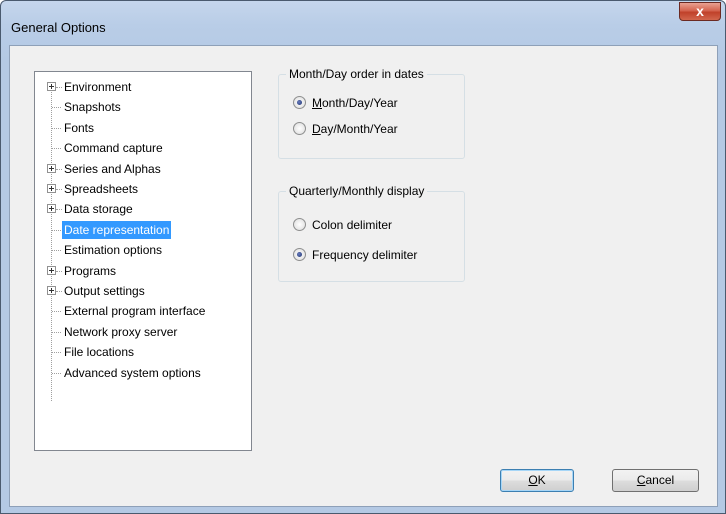 The height and width of the screenshot is (514, 726). What do you see at coordinates (113, 250) in the screenshot?
I see `tree-item-label: Estimation options` at bounding box center [113, 250].